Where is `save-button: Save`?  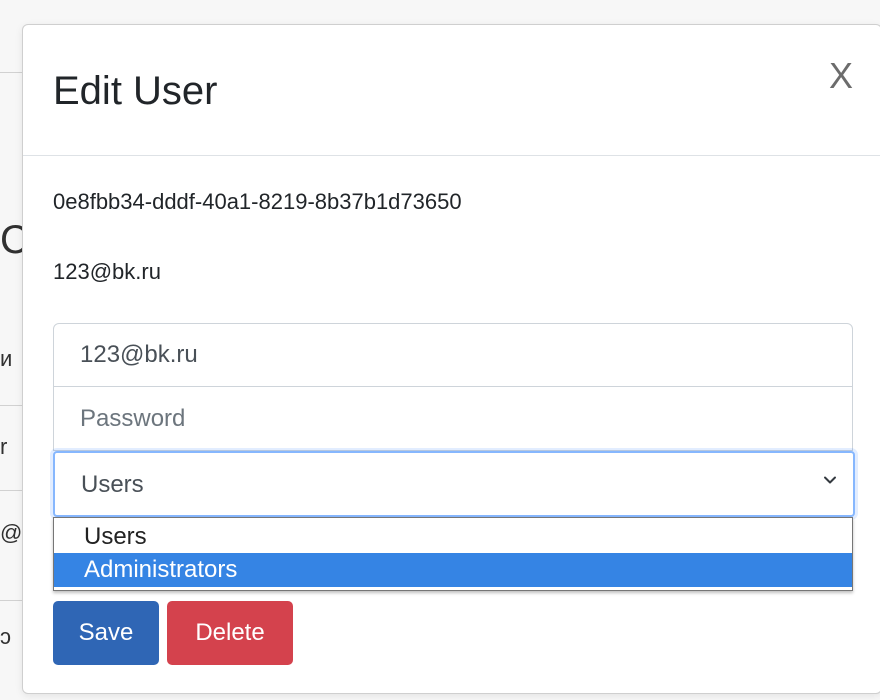
save-button: Save is located at coordinates (106, 633).